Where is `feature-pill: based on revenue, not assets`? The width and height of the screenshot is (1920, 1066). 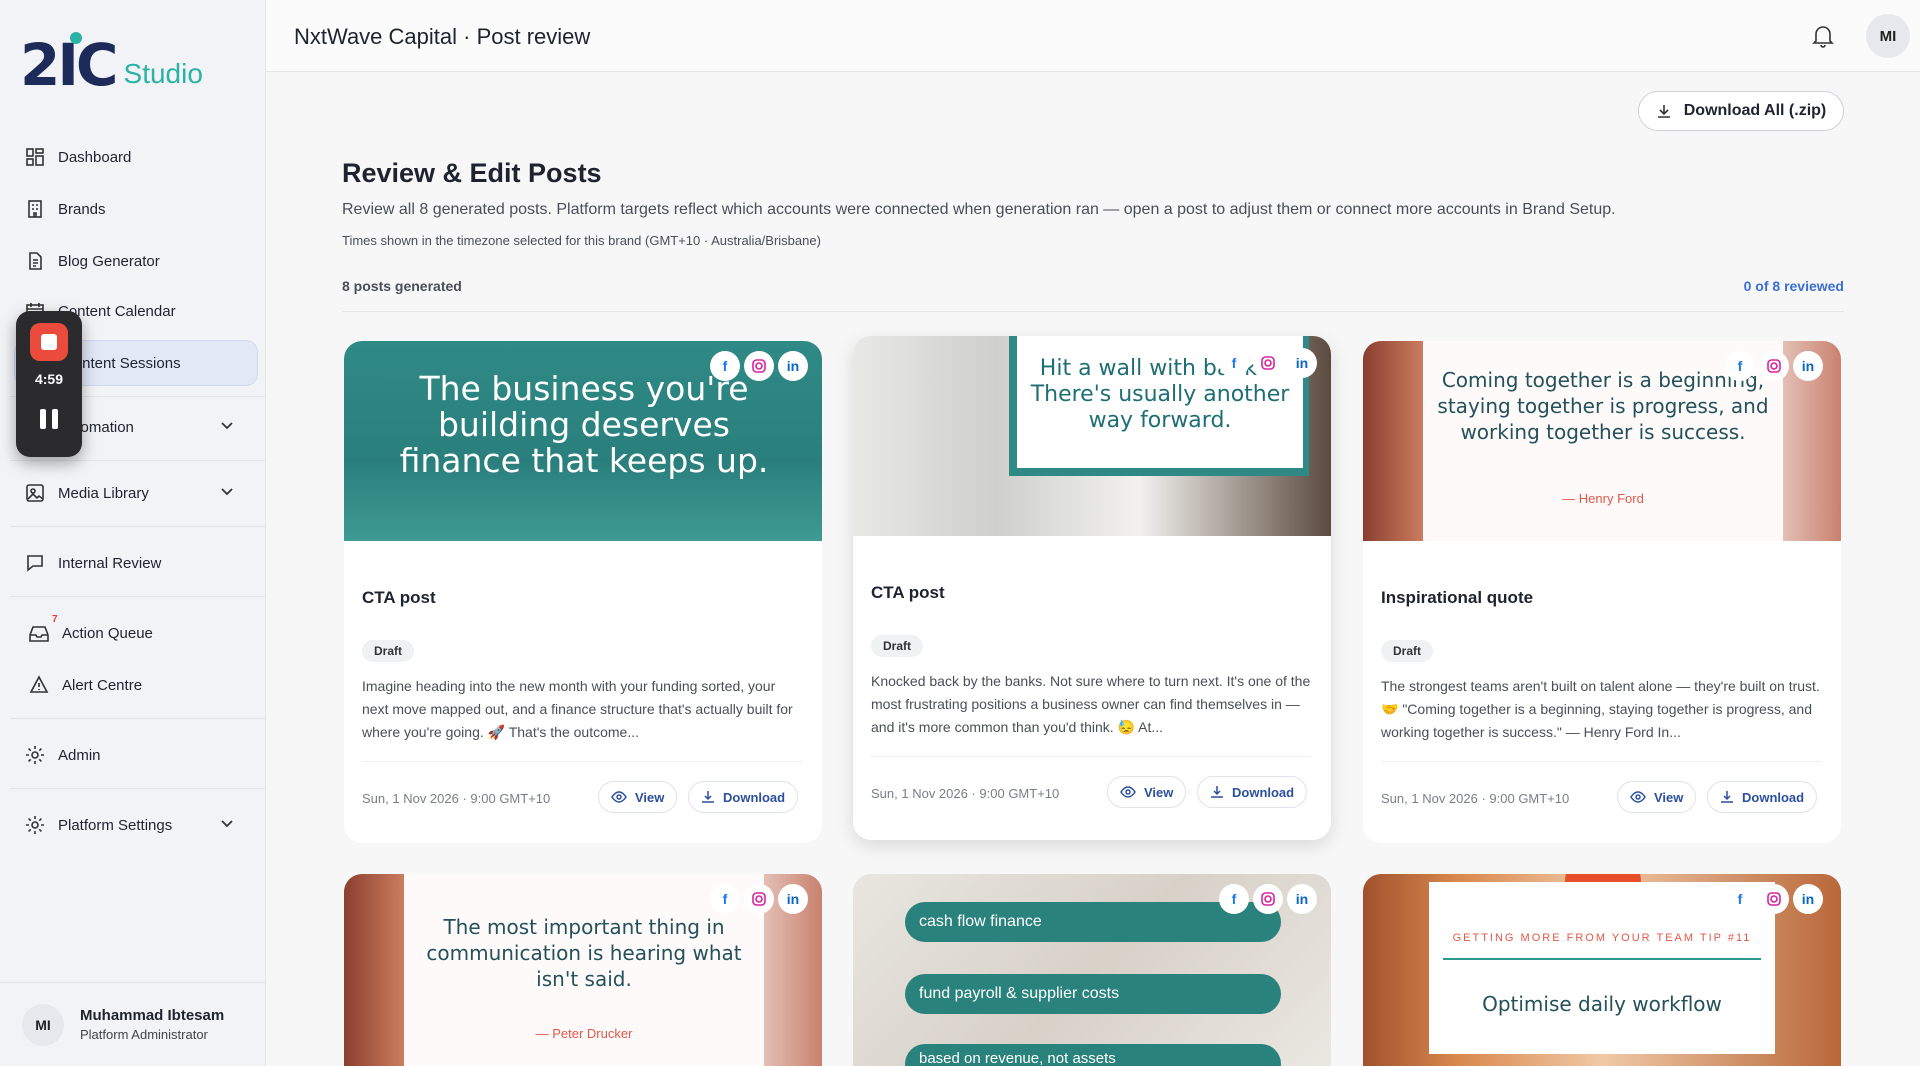
feature-pill: based on revenue, not assets is located at coordinates (1093, 1055).